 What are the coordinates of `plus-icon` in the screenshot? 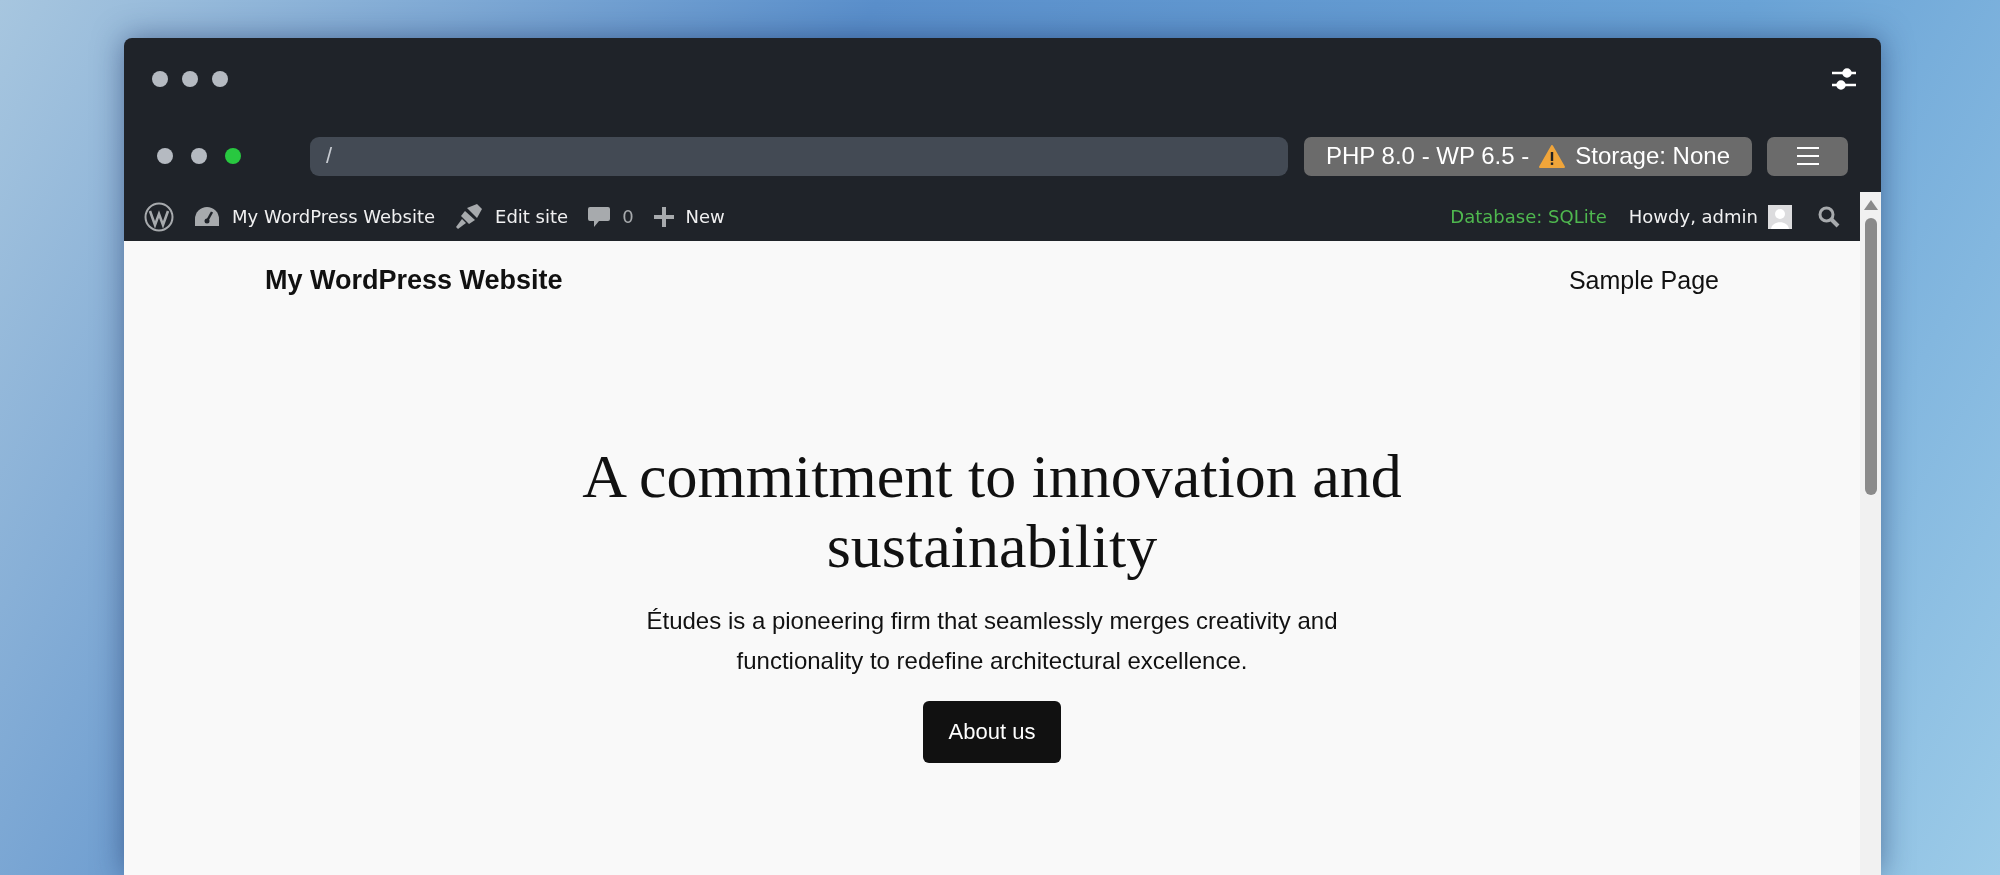 It's located at (663, 216).